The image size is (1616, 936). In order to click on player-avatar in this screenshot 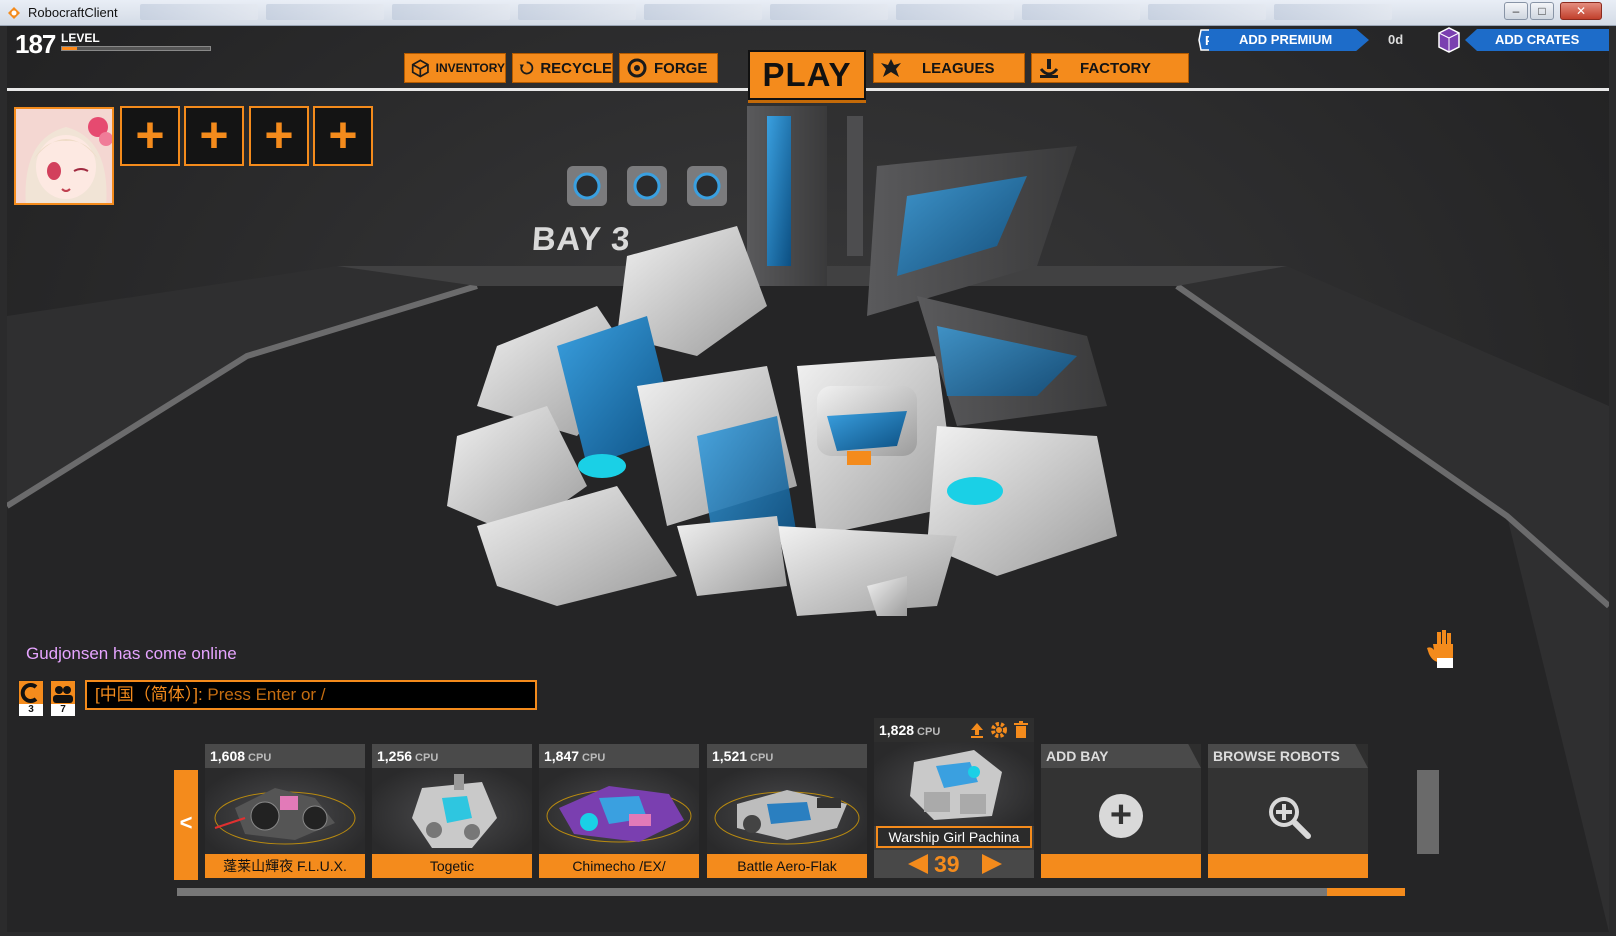, I will do `click(64, 156)`.